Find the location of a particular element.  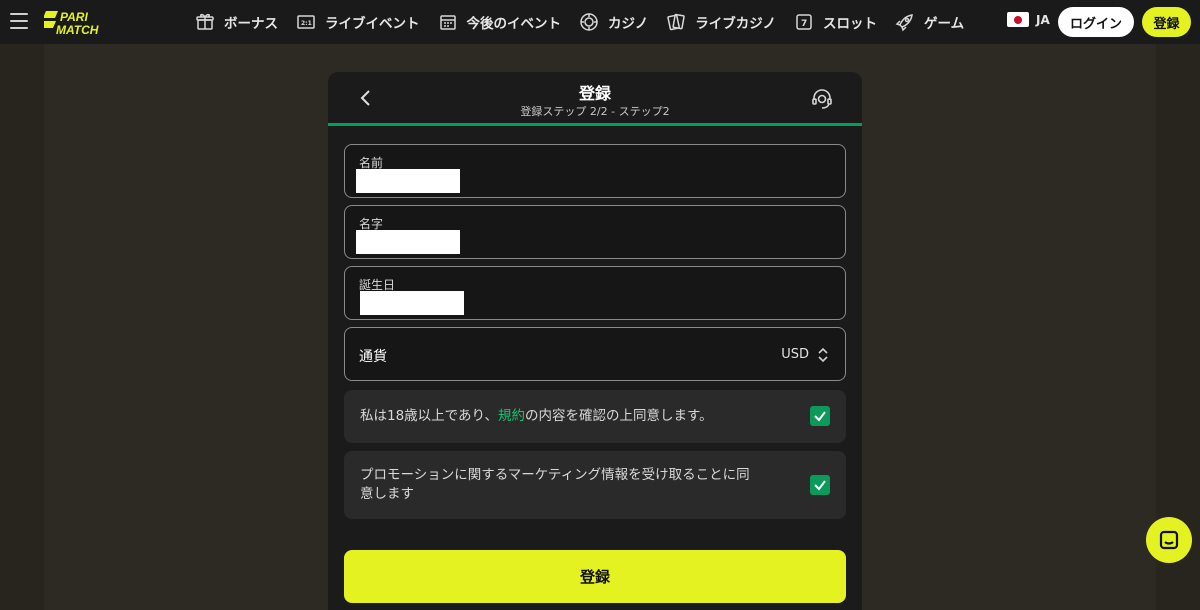

nav-item-bonus: ボーナス is located at coordinates (236, 22).